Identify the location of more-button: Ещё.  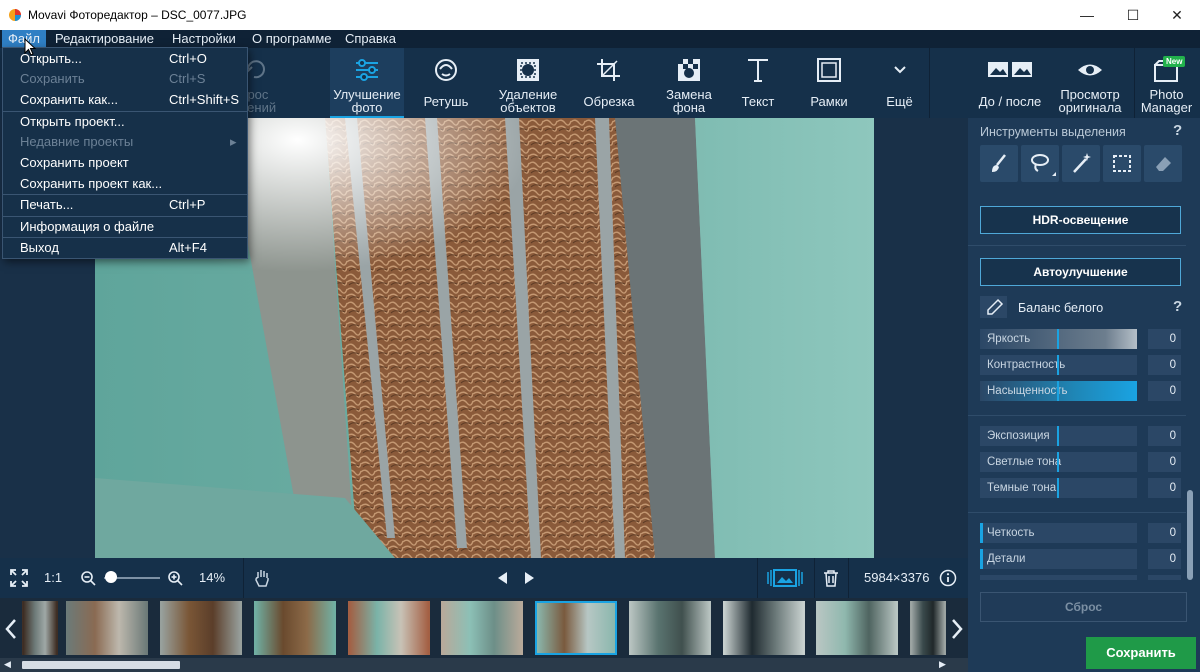
(900, 83).